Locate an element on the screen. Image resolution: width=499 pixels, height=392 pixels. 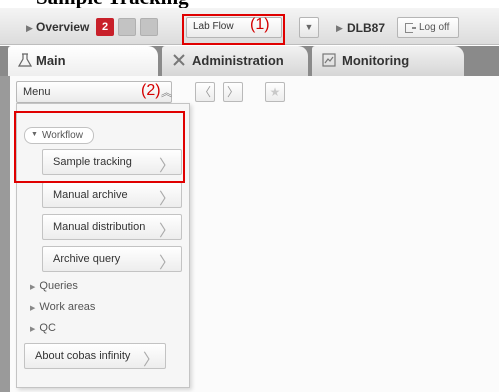
overview-count-badge: 2 is located at coordinates (105, 27).